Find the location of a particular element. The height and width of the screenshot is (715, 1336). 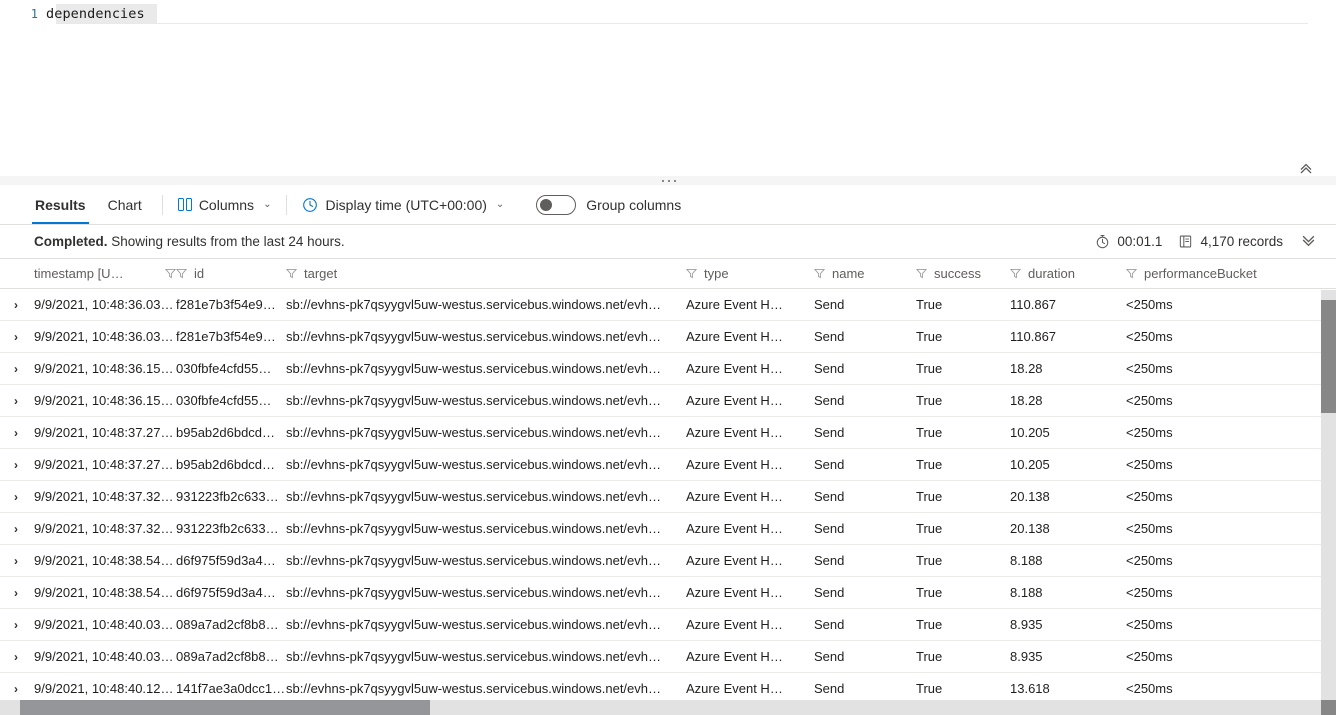

columns-button: Columns ⌄ is located at coordinates (225, 205).